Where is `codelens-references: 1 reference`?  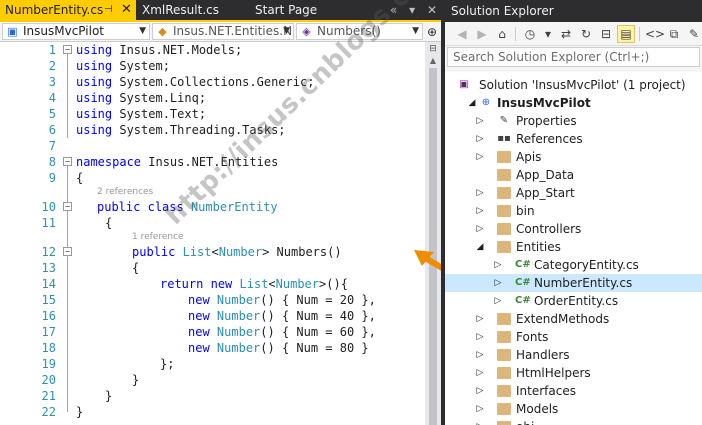 codelens-references: 1 reference is located at coordinates (158, 237).